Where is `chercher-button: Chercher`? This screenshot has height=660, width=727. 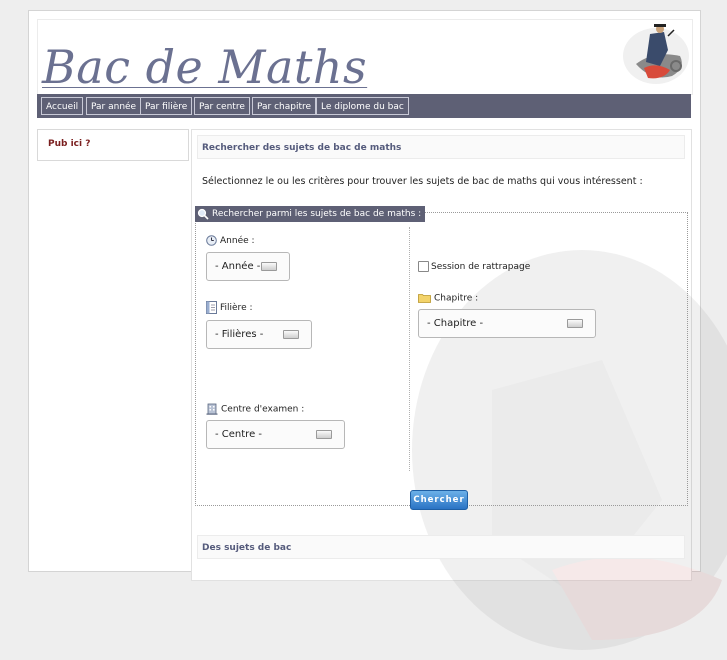
chercher-button: Chercher is located at coordinates (439, 500).